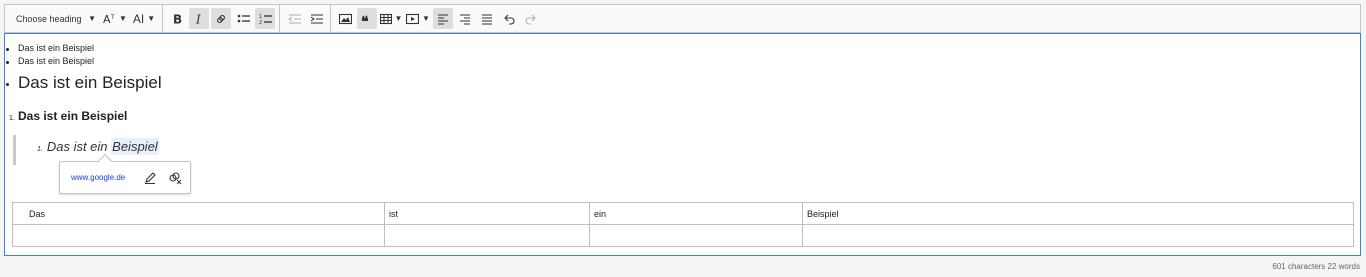 Image resolution: width=1366 pixels, height=277 pixels. I want to click on indent-icon, so click(316, 18).